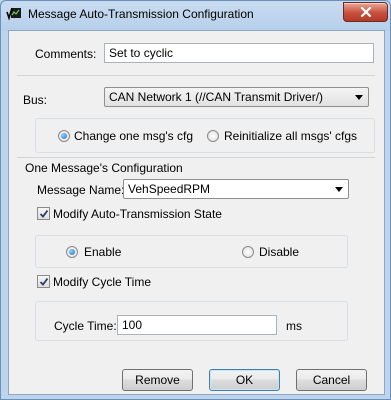 The image size is (391, 400). I want to click on window-title: Message Auto-Transmission Configuration, so click(141, 14).